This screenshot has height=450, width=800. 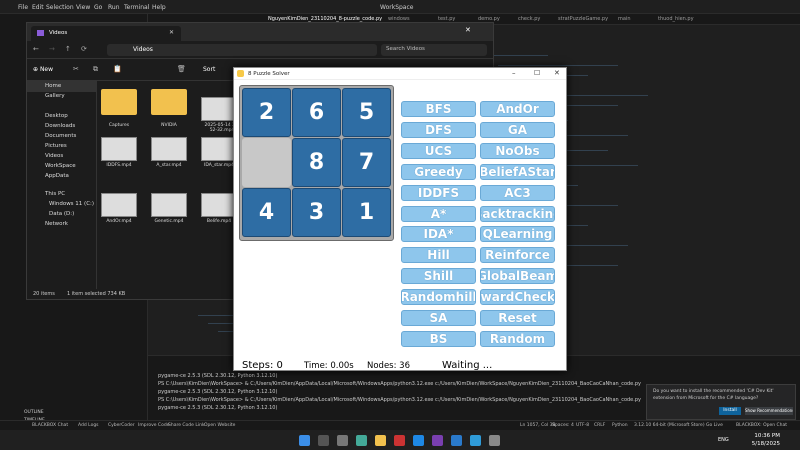 I want to click on refresh-icon: ⟳, so click(x=84, y=49).